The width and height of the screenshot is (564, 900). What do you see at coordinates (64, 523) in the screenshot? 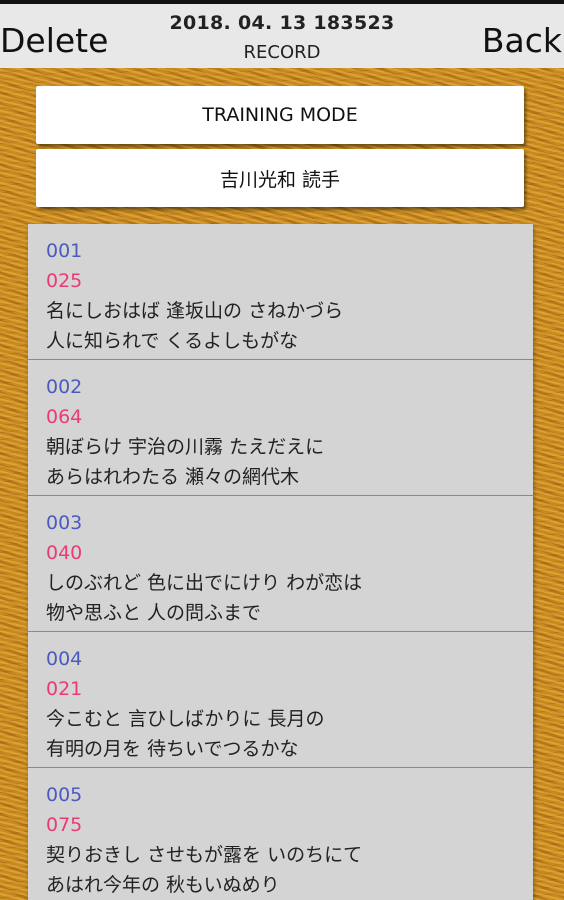
I see `order-number: 003` at bounding box center [64, 523].